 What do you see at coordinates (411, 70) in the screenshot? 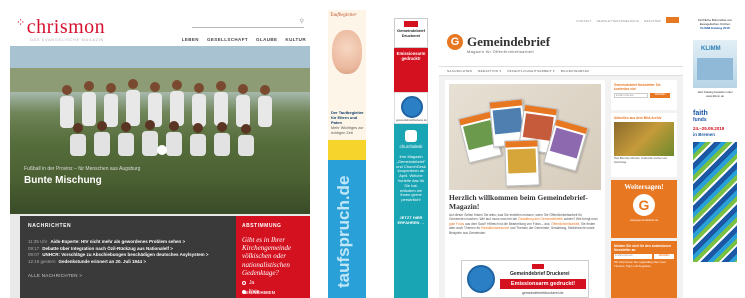
I see `emission-banner: Emissionsarm gedruckt!` at bounding box center [411, 70].